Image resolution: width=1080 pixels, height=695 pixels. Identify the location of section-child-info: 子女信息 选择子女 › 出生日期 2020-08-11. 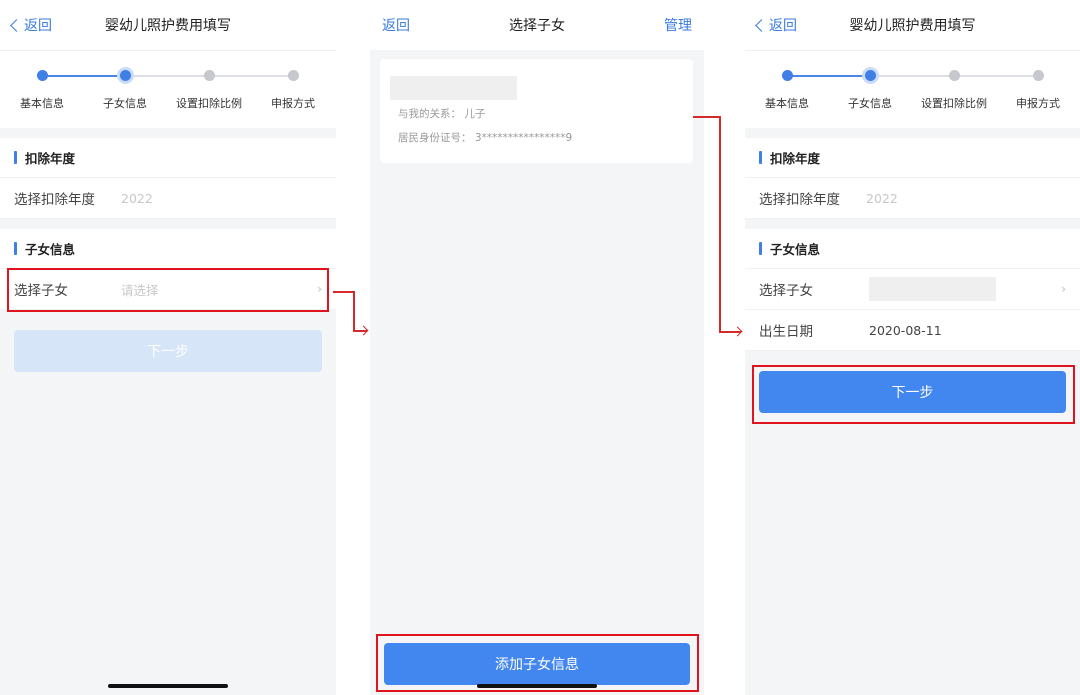
(912, 290).